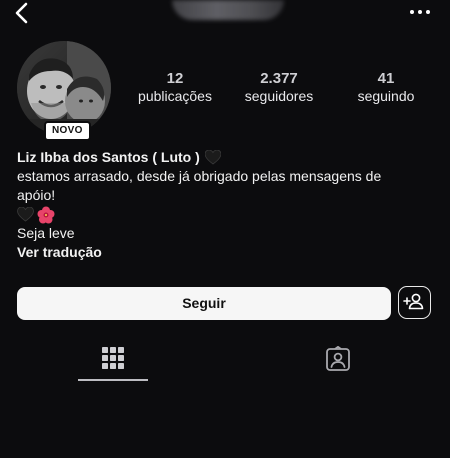 The width and height of the screenshot is (450, 458). Describe the element at coordinates (386, 78) in the screenshot. I see `stat-following-count: 41` at that location.